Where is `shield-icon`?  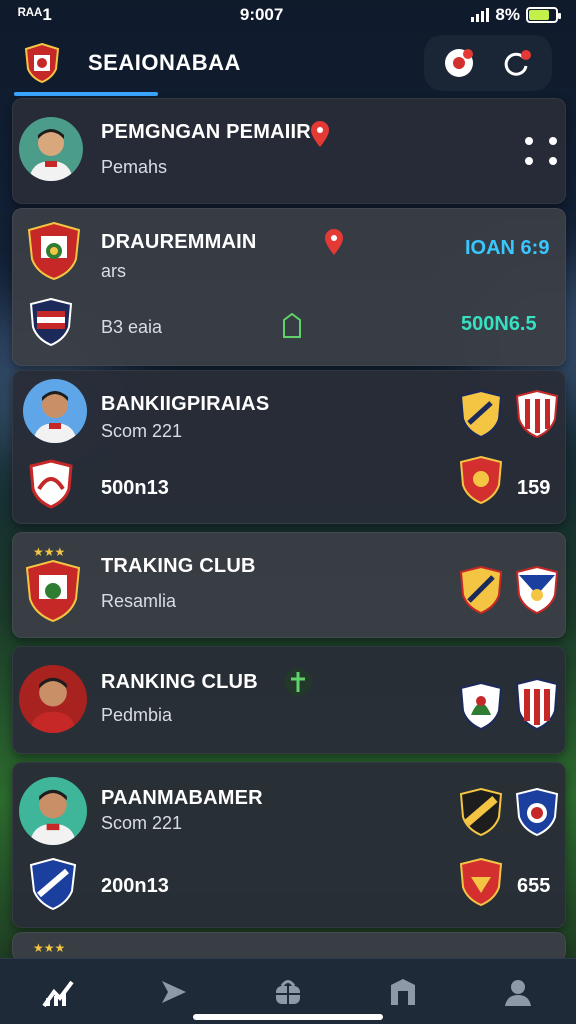 shield-icon is located at coordinates (292, 325).